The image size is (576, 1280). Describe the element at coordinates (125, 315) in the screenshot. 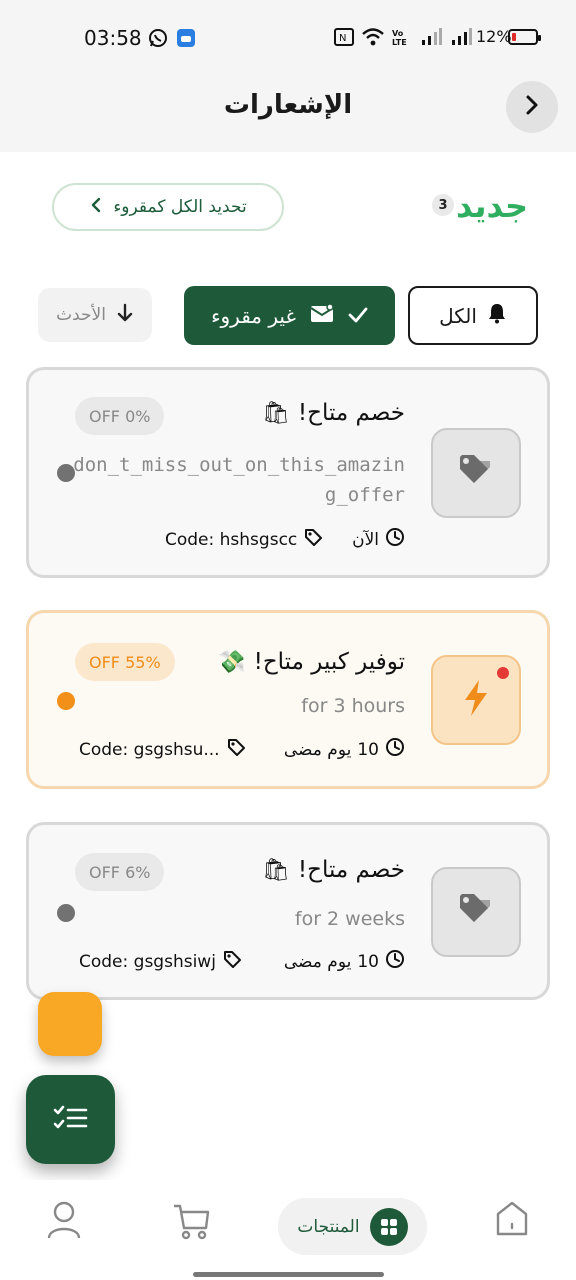

I see `arrow-down-icon` at that location.